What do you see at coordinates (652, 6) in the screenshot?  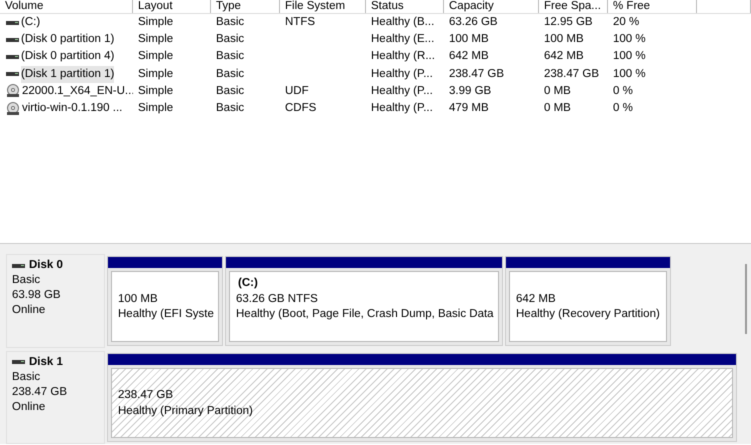 I see `column-header: % Free` at bounding box center [652, 6].